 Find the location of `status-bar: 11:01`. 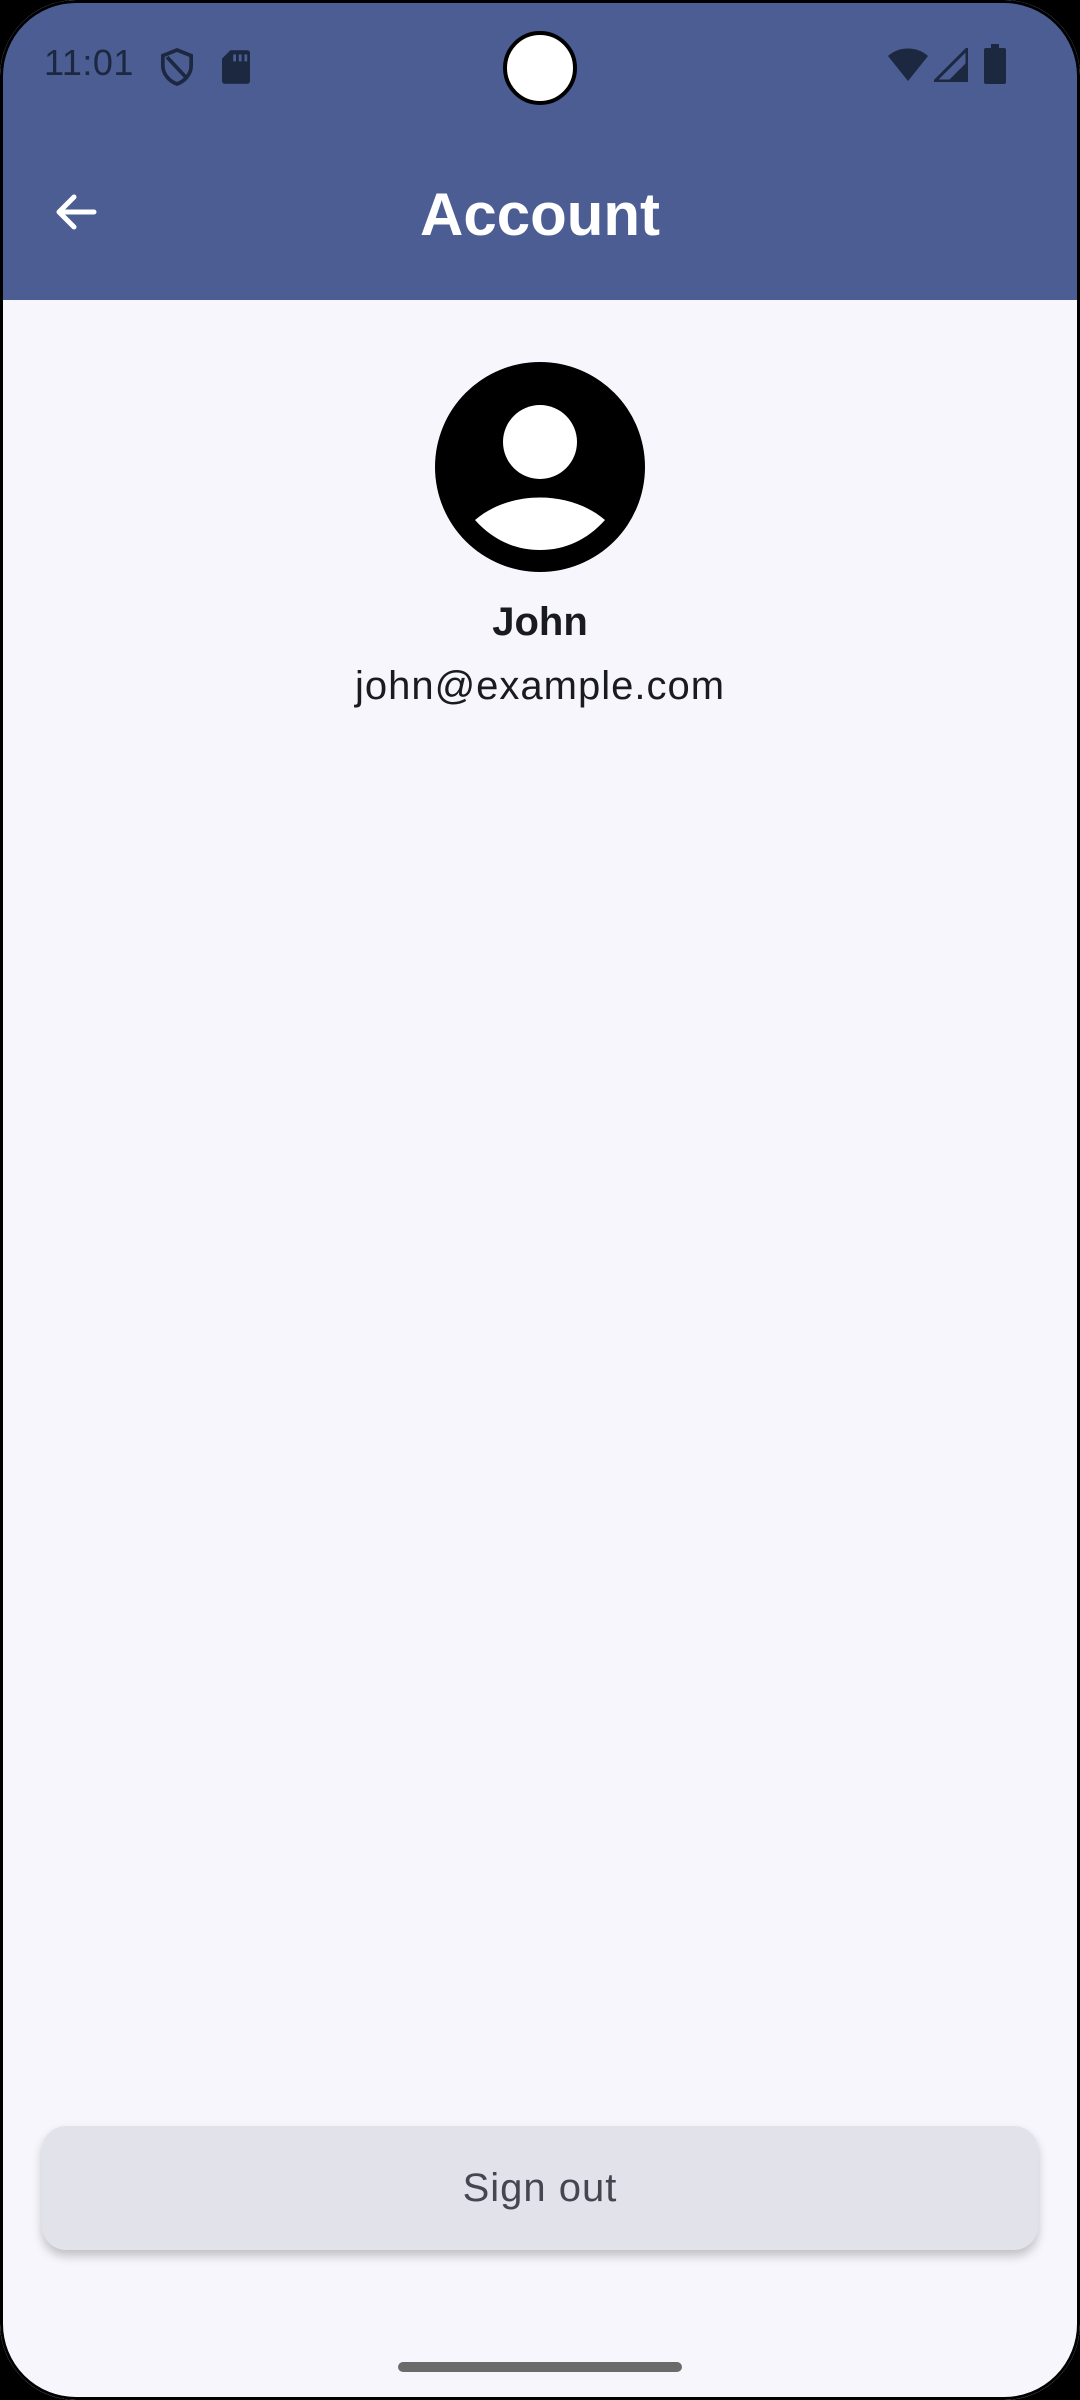

status-bar: 11:01 is located at coordinates (540, 65).